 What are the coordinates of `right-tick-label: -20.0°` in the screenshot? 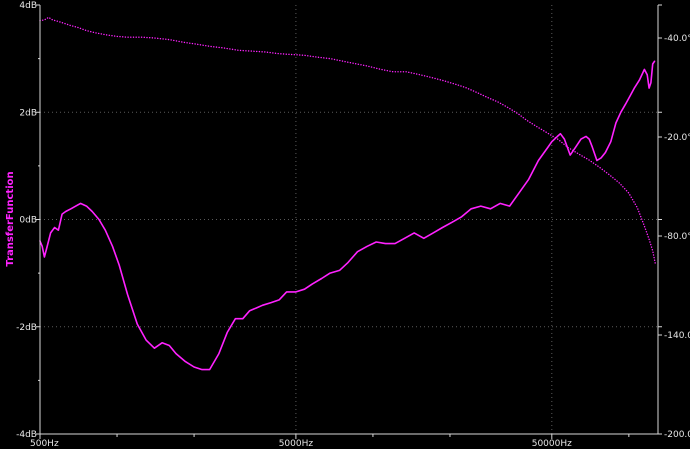 It's located at (677, 138).